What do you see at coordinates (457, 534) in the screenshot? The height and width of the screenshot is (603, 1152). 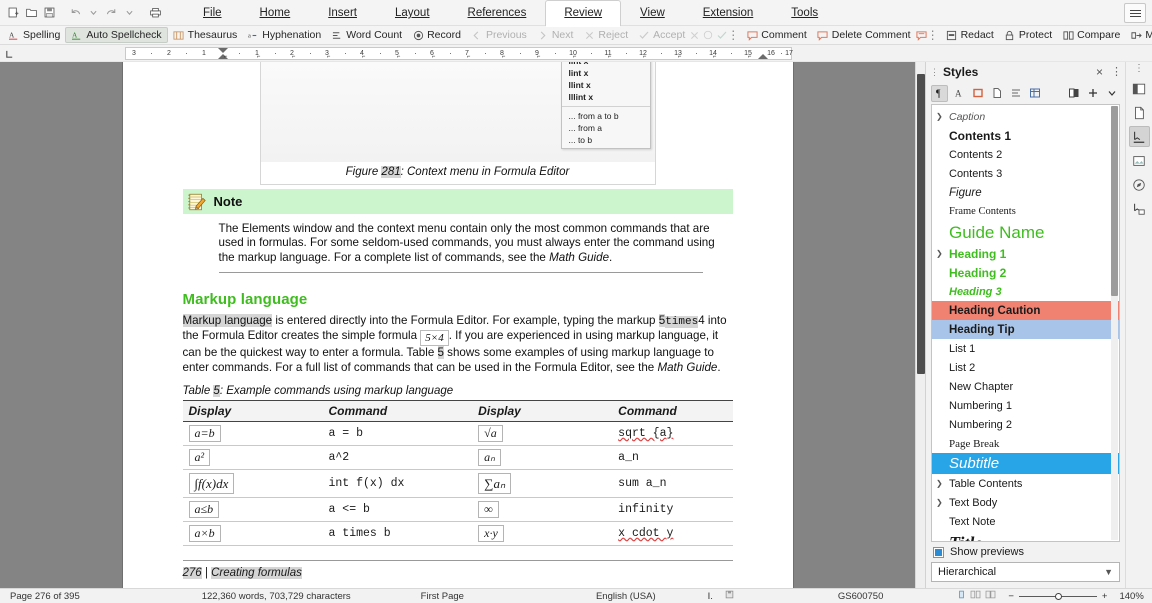 I see `table-row: a×b a times b x·y x cdot y` at bounding box center [457, 534].